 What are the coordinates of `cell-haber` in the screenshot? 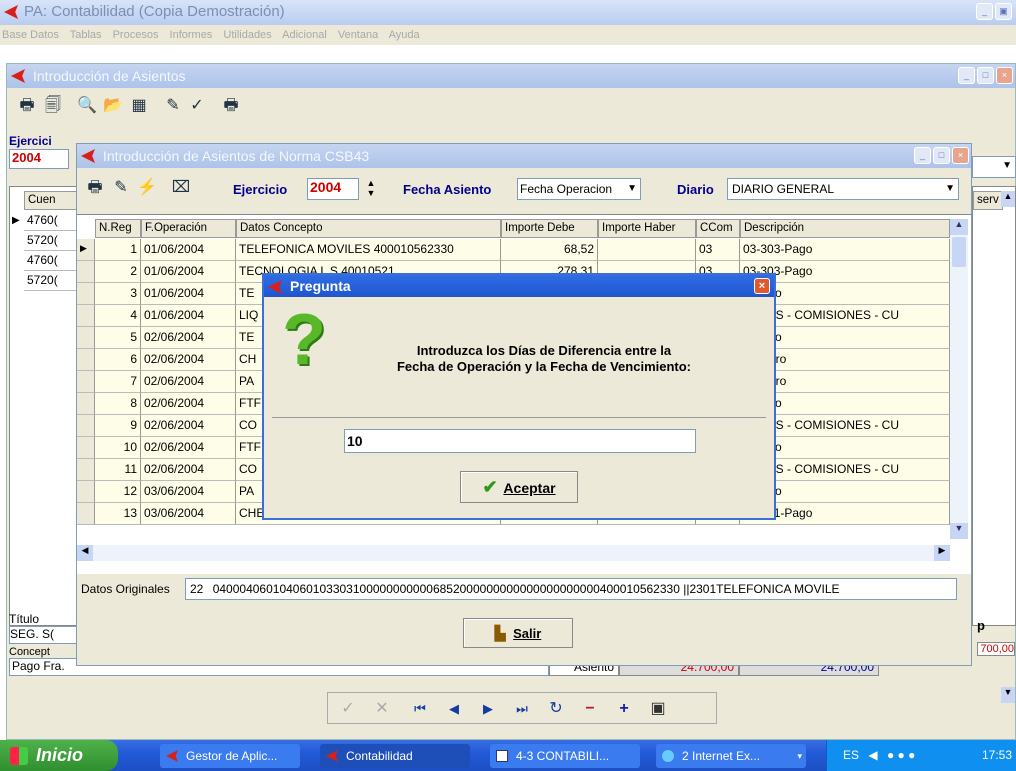 It's located at (647, 250).